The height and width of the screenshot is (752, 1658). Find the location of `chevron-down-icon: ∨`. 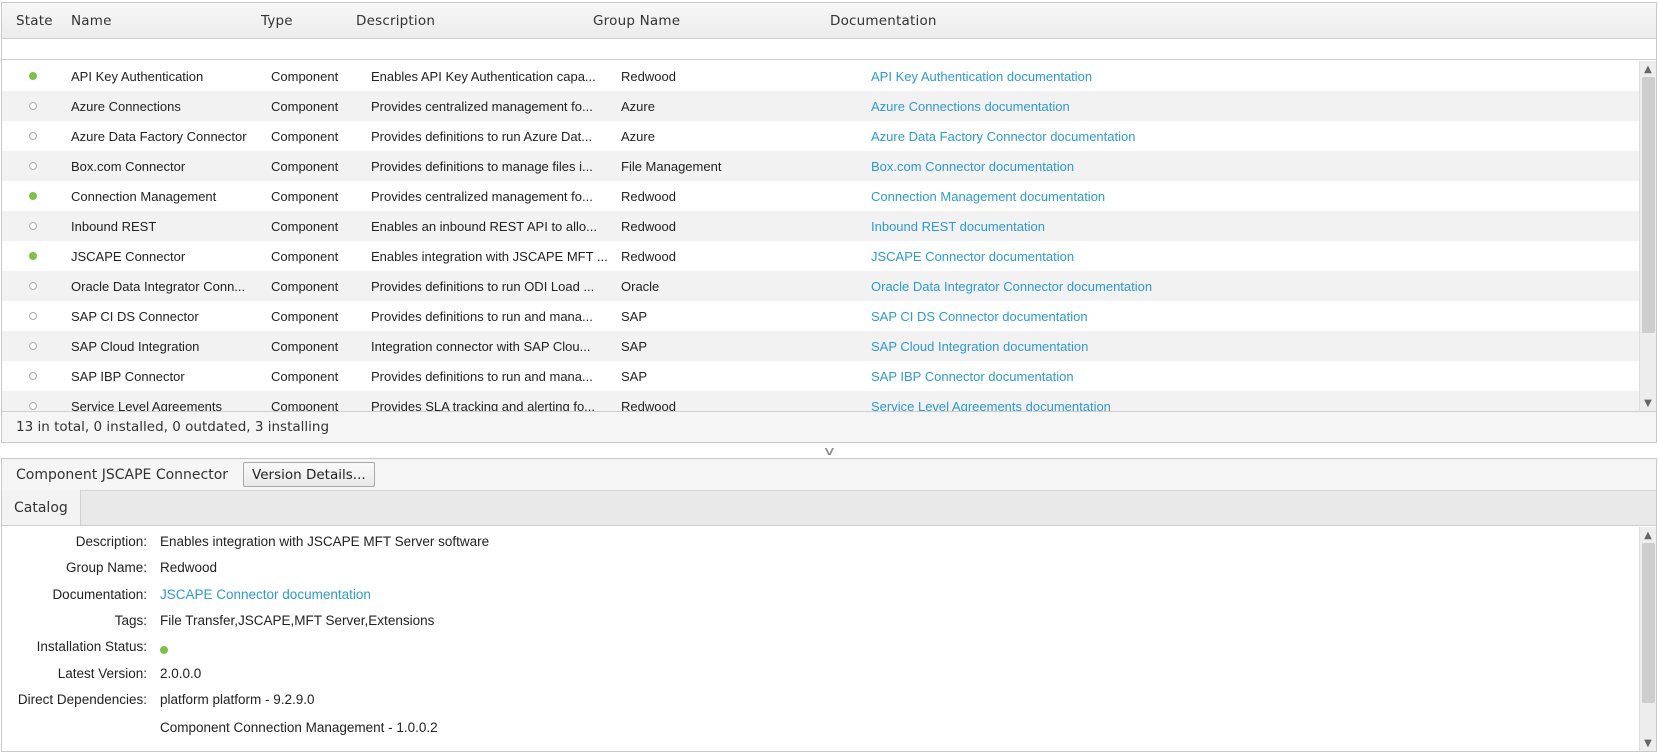

chevron-down-icon: ∨ is located at coordinates (829, 451).